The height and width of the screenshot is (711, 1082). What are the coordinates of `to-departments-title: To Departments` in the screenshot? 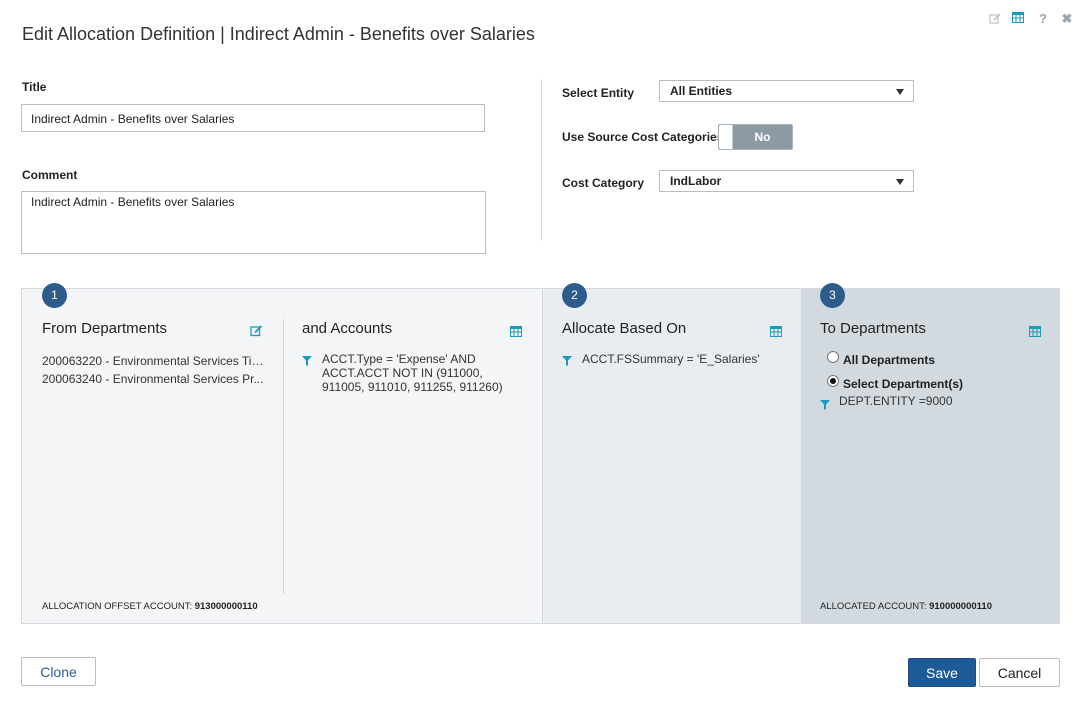 It's located at (873, 328).